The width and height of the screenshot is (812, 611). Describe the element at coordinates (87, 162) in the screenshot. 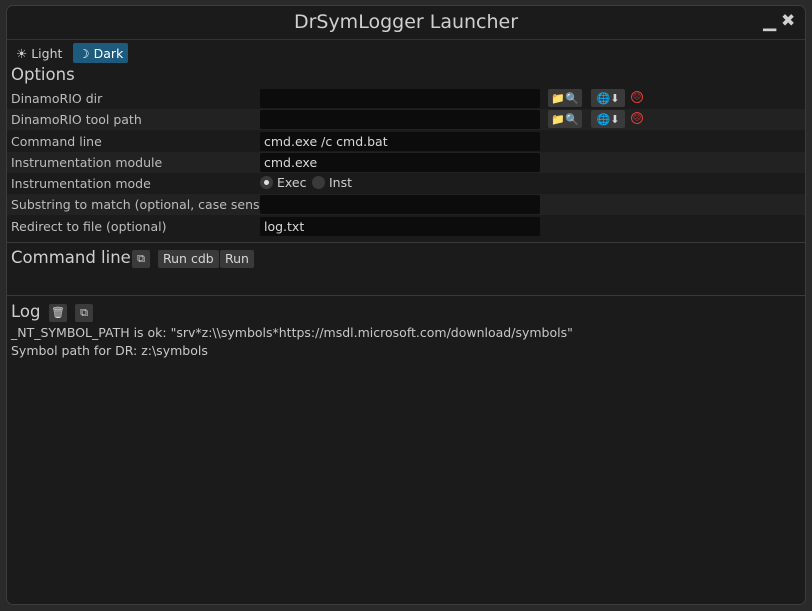

I see `option-label: Instrumentation module` at that location.